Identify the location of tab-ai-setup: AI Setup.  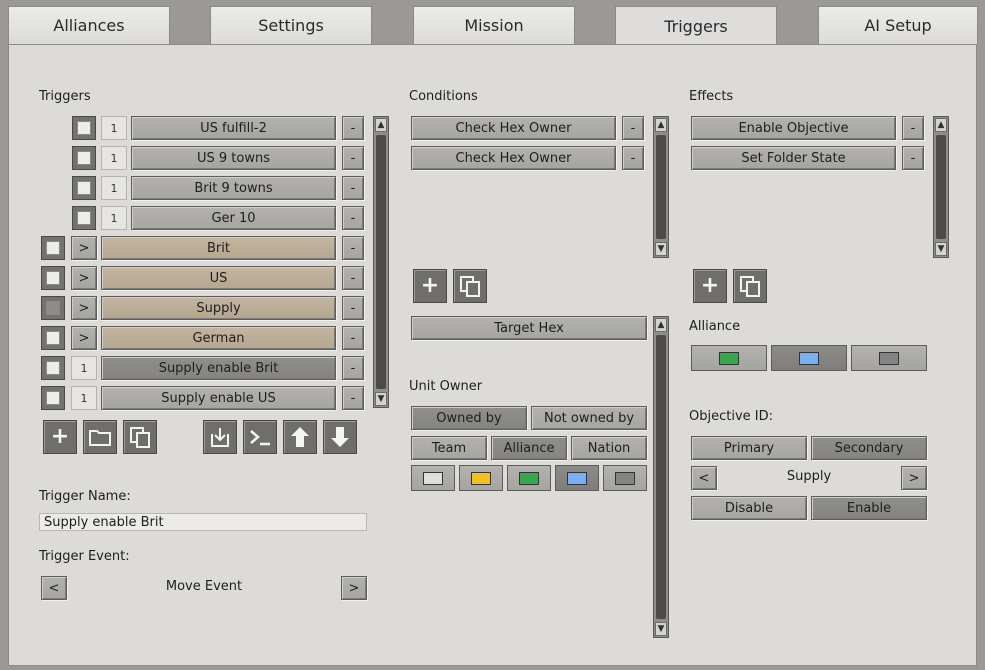
(898, 25).